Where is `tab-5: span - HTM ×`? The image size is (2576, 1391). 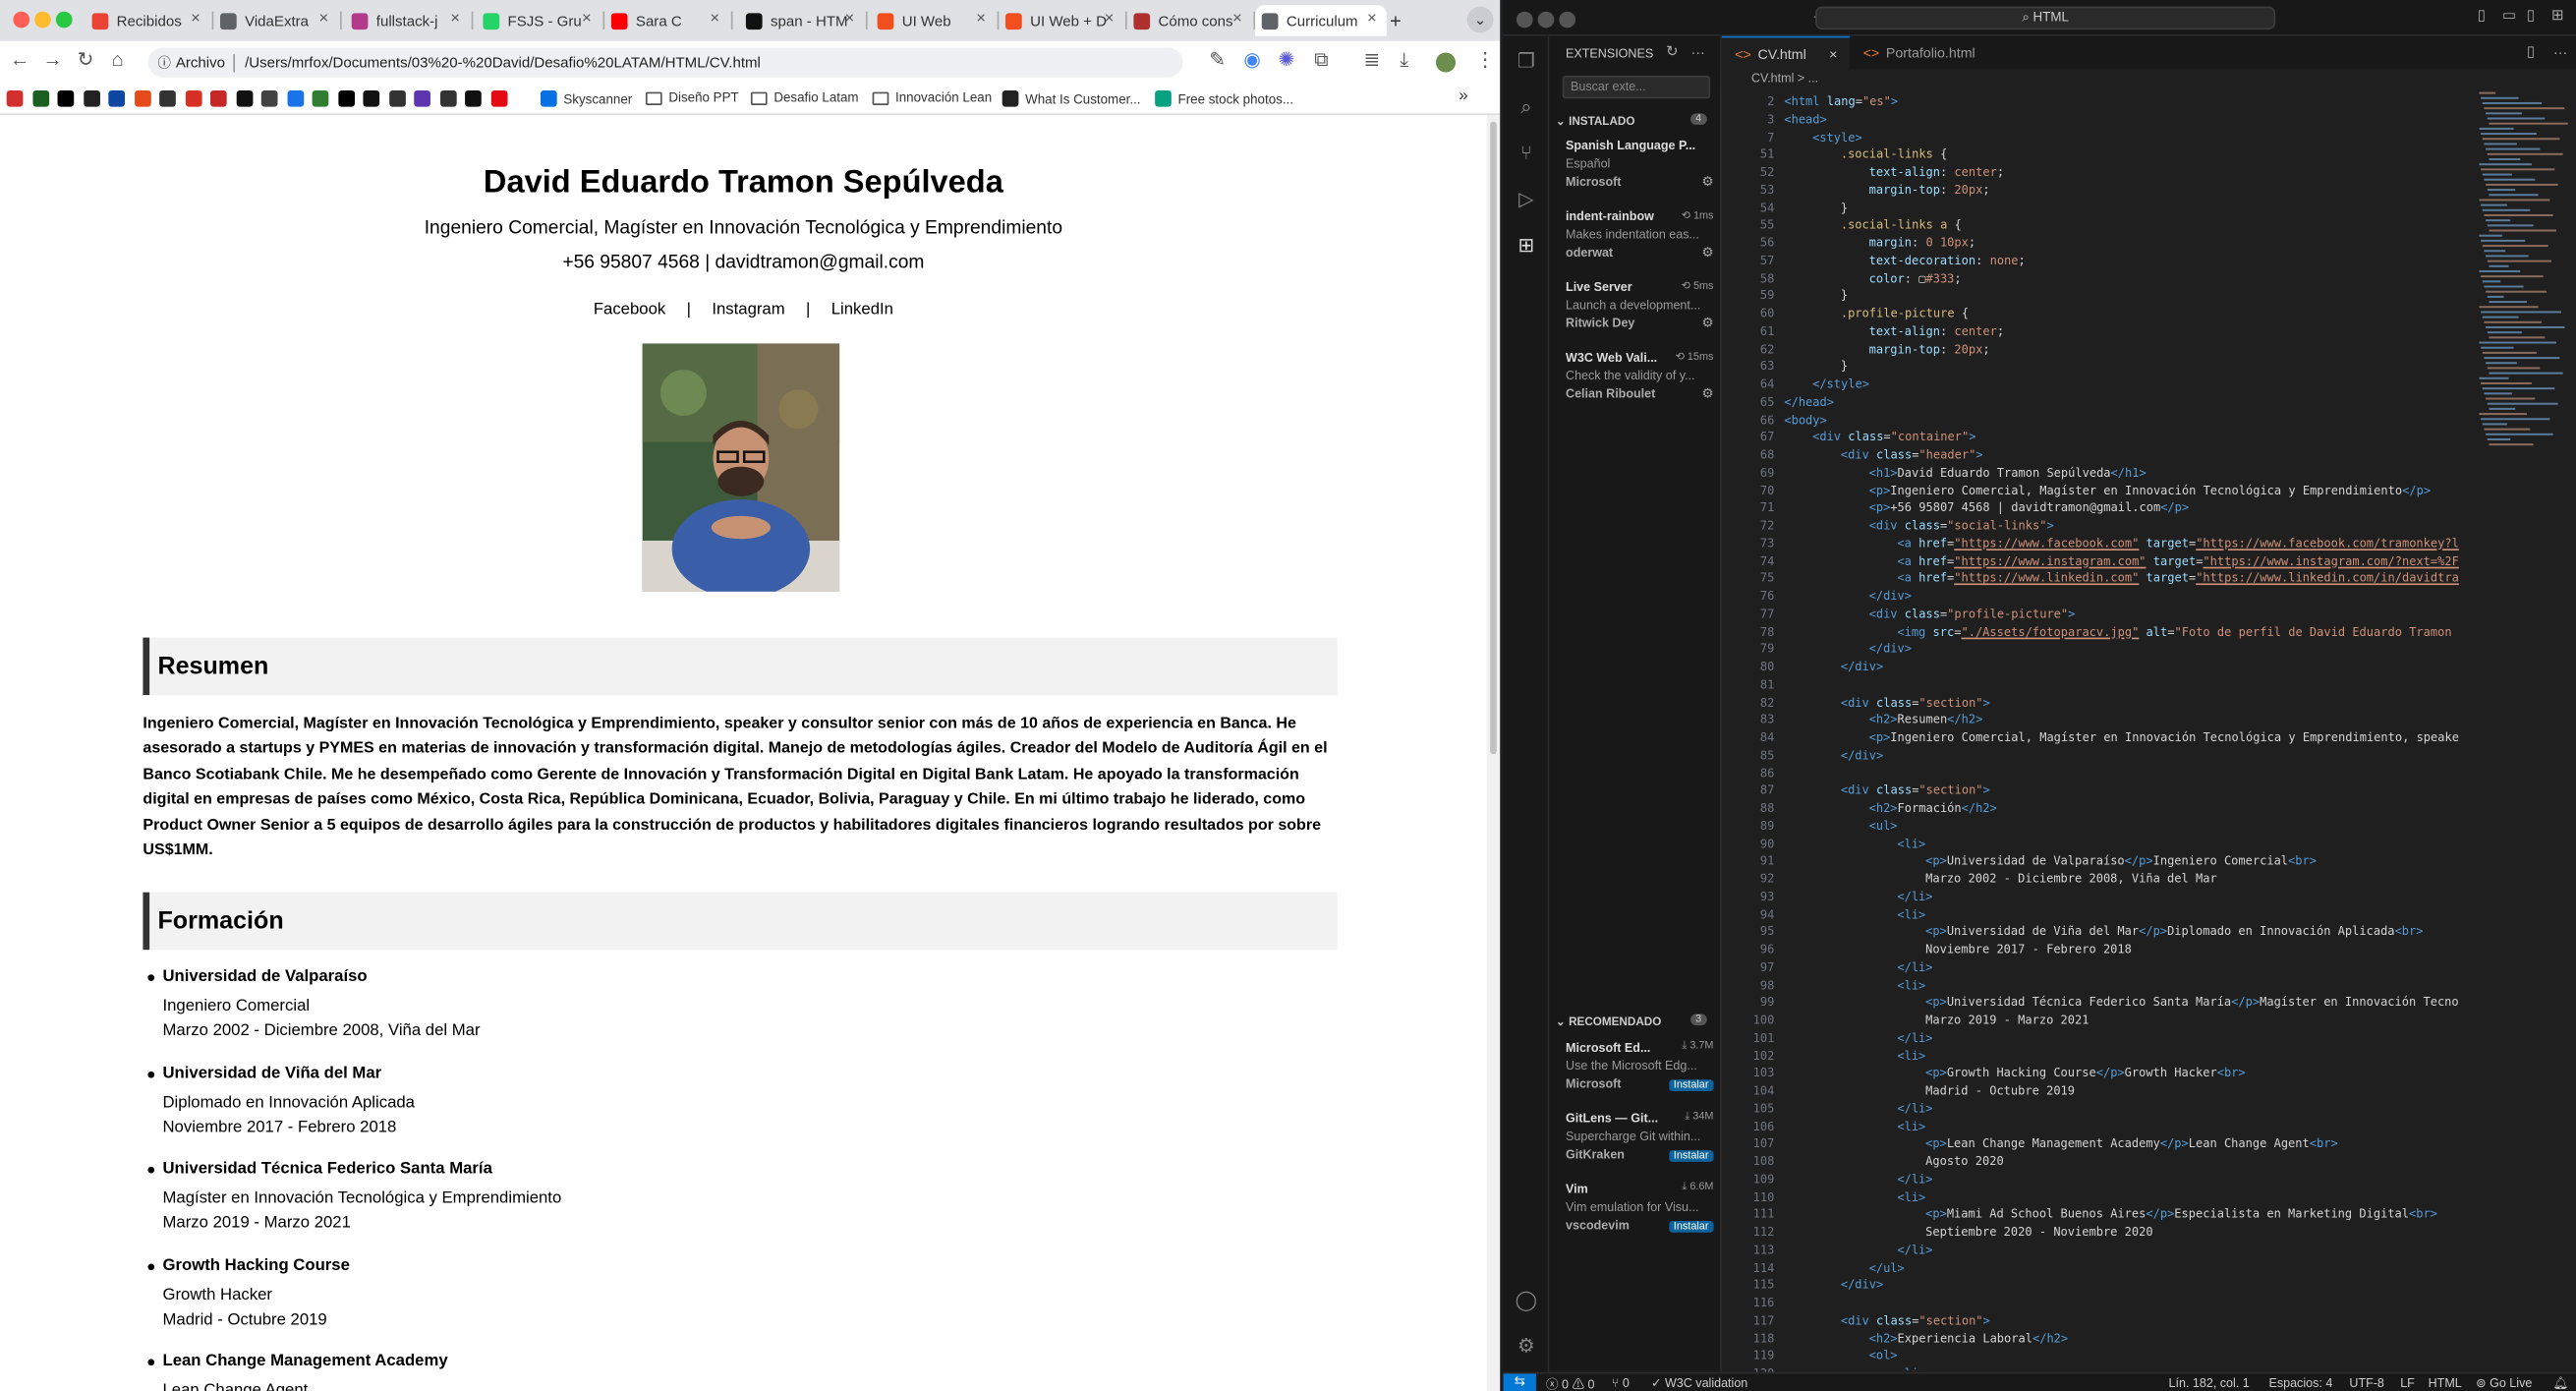
tab-5: span - HTM × is located at coordinates (802, 20).